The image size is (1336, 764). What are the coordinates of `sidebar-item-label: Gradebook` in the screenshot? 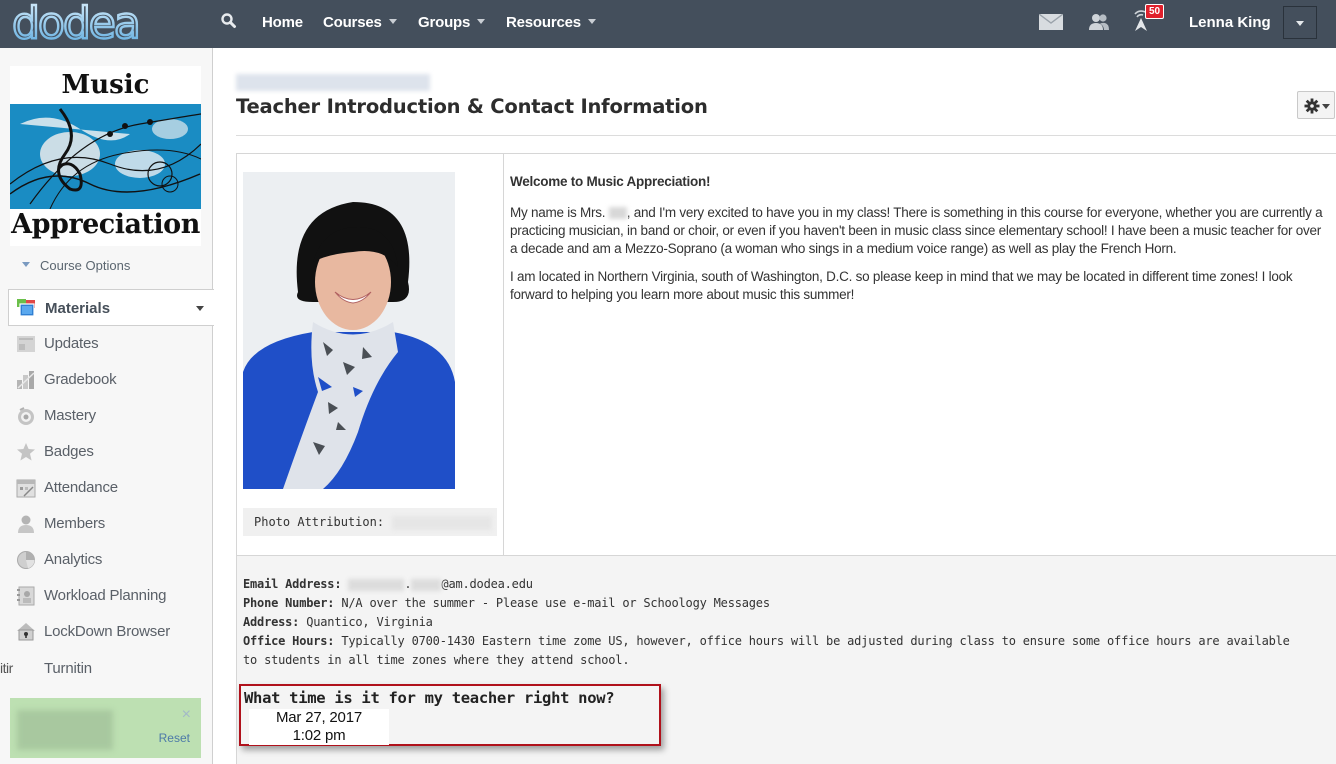 It's located at (80, 379).